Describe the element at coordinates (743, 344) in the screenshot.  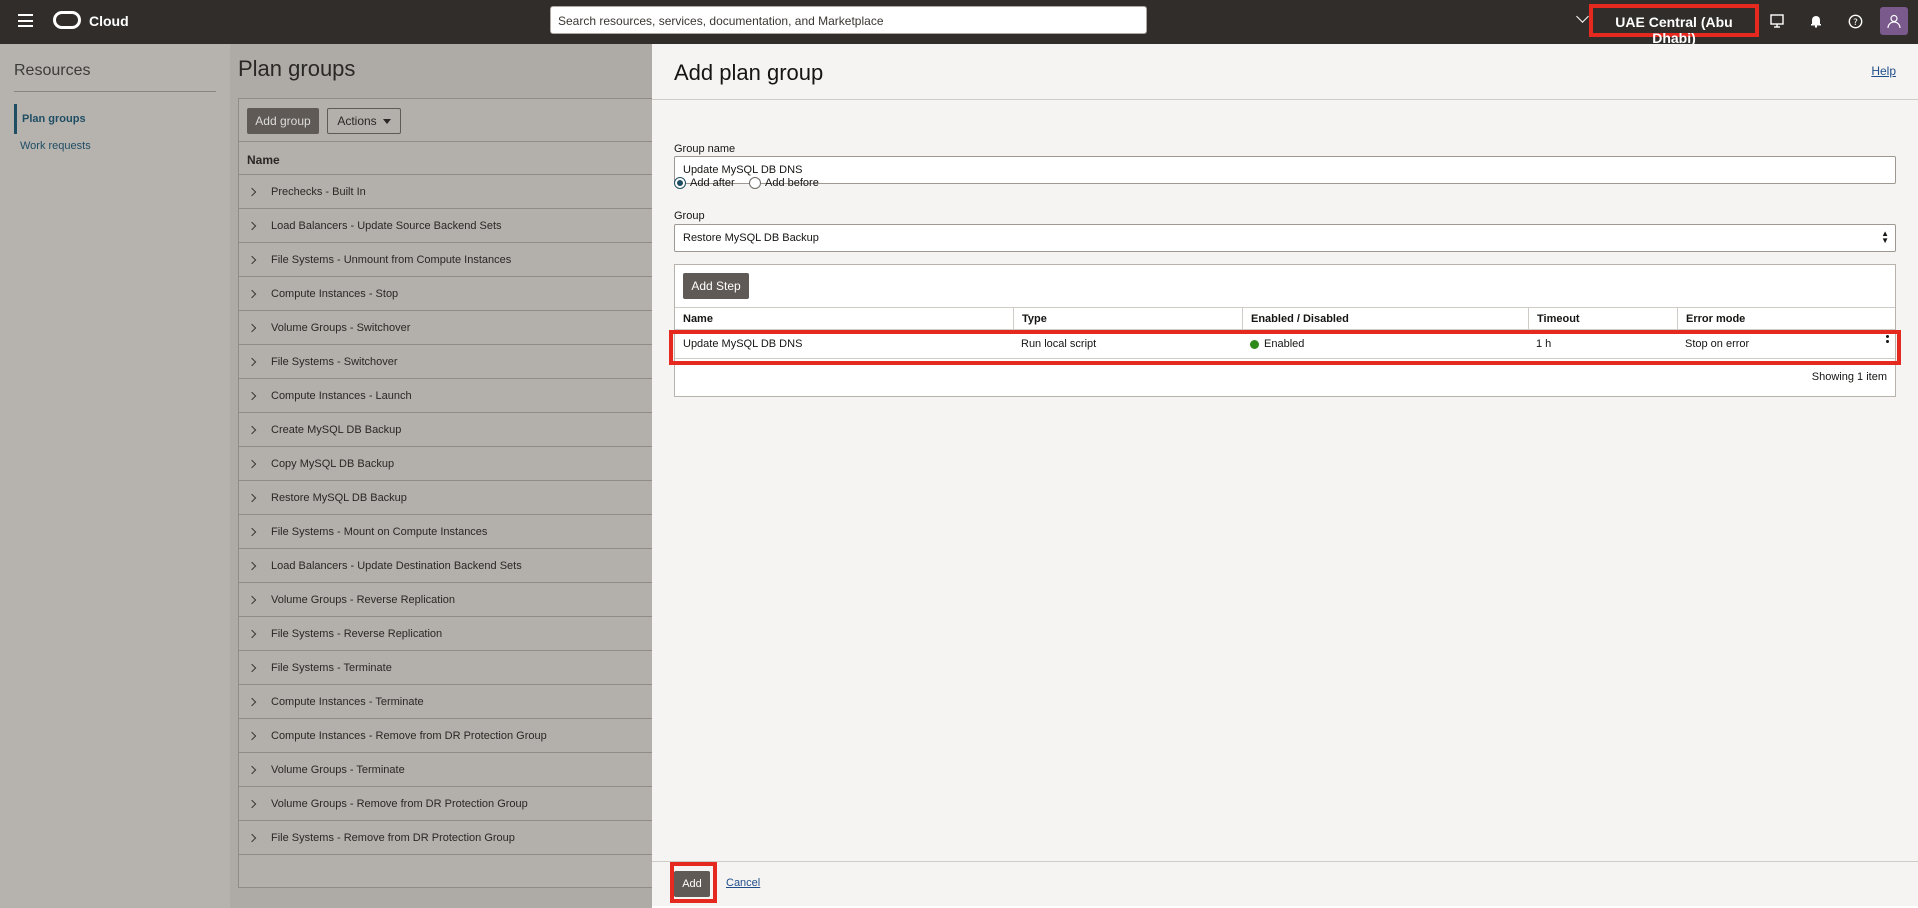
I see `step-name: Update MySQL DB DNS` at that location.